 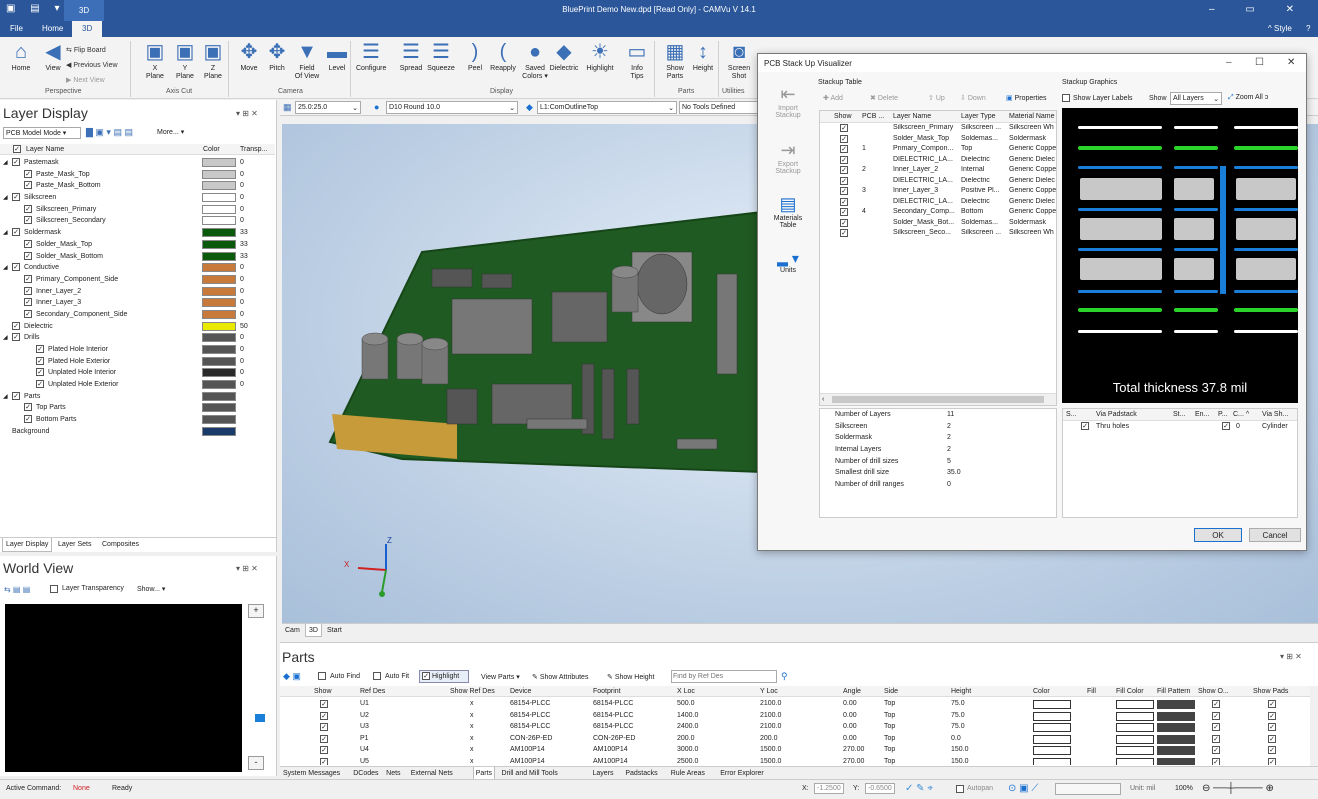 What do you see at coordinates (503, 57) in the screenshot?
I see `ribbon-reapply-button: (Reapply` at bounding box center [503, 57].